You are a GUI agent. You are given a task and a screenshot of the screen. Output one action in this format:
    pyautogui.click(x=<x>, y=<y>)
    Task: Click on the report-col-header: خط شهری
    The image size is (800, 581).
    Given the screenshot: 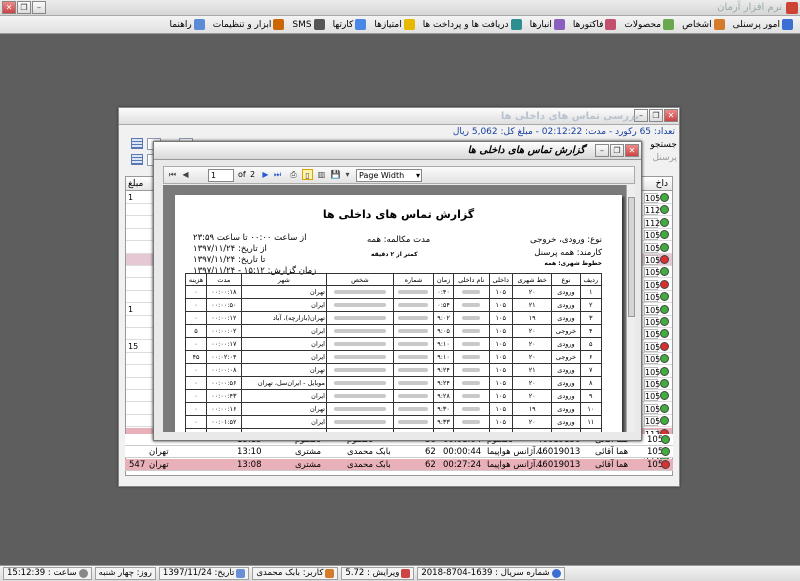 What is the action you would take?
    pyautogui.click(x=532, y=279)
    